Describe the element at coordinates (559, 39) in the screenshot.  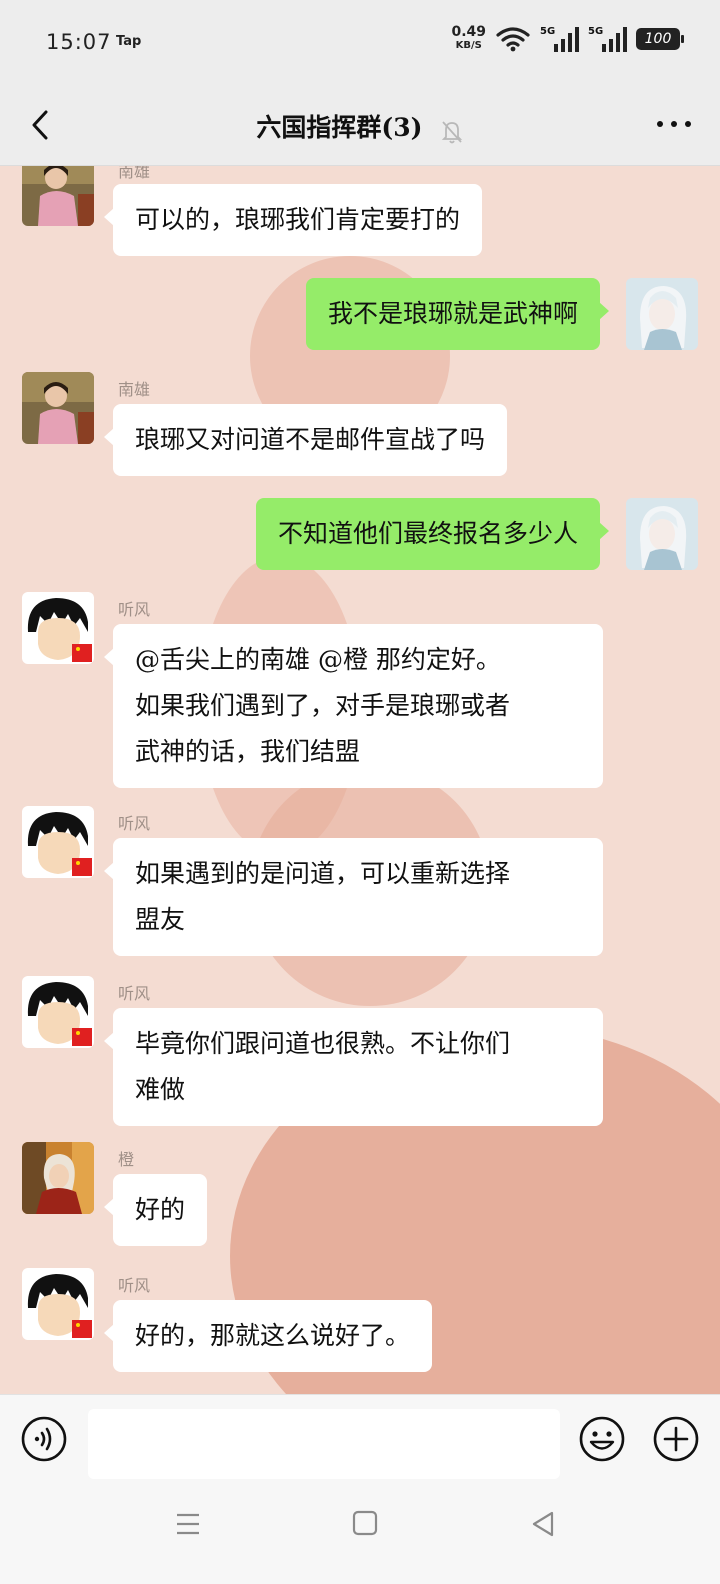
I see `cell-signal-1-icon: 5G` at that location.